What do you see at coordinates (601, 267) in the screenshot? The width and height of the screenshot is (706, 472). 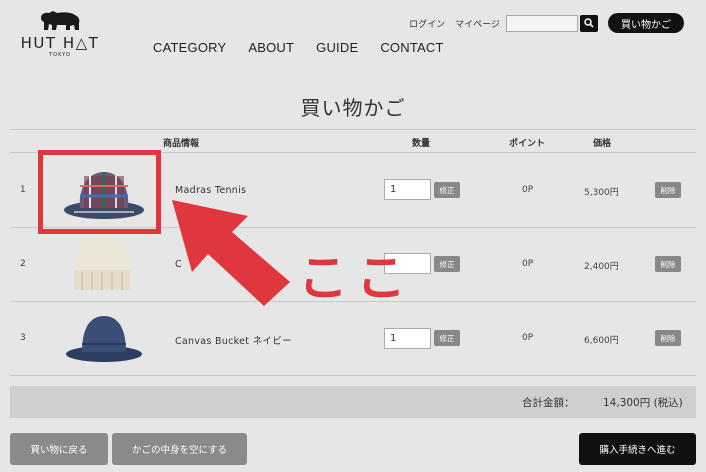 I see `price-value: 2,400円` at bounding box center [601, 267].